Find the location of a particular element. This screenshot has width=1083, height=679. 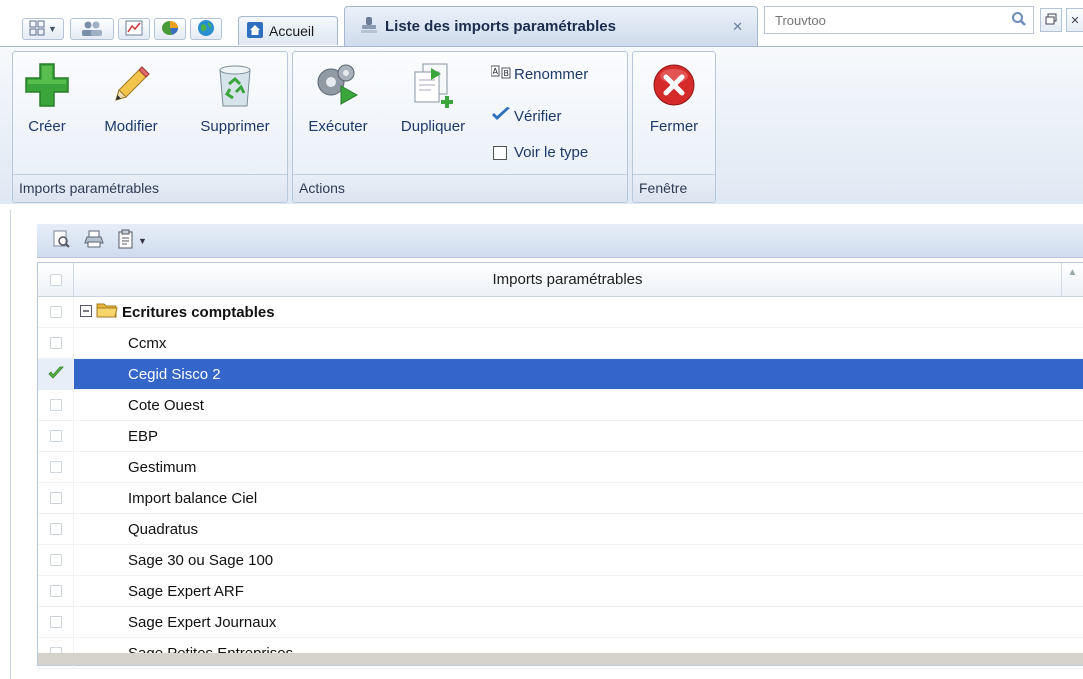

row-label: Import balance Ciel is located at coordinates (193, 498).